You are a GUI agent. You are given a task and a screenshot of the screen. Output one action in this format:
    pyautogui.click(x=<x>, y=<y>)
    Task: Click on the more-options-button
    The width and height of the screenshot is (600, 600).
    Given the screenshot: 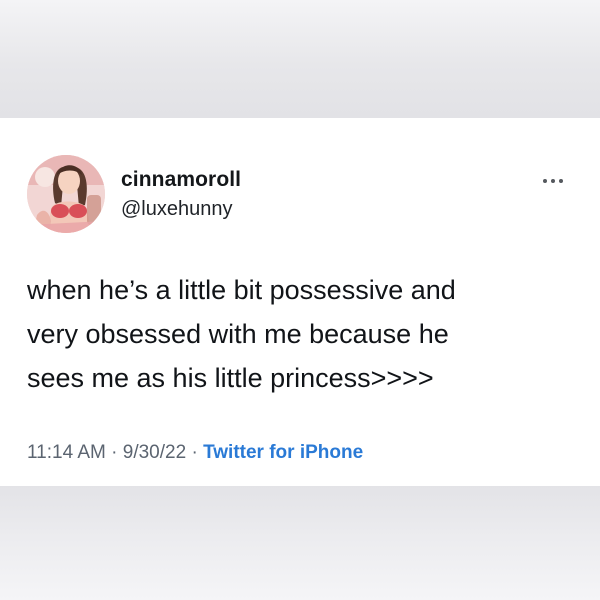 What is the action you would take?
    pyautogui.click(x=555, y=181)
    